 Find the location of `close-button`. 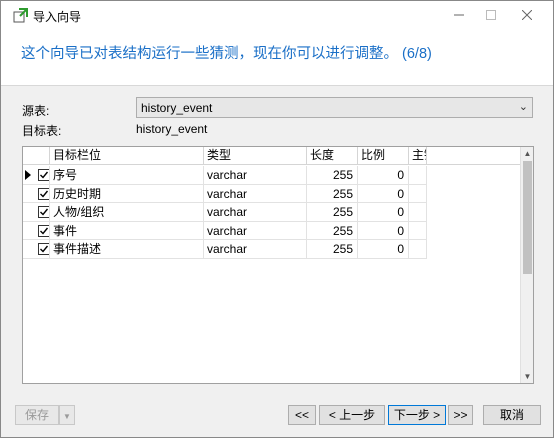

close-button is located at coordinates (527, 15).